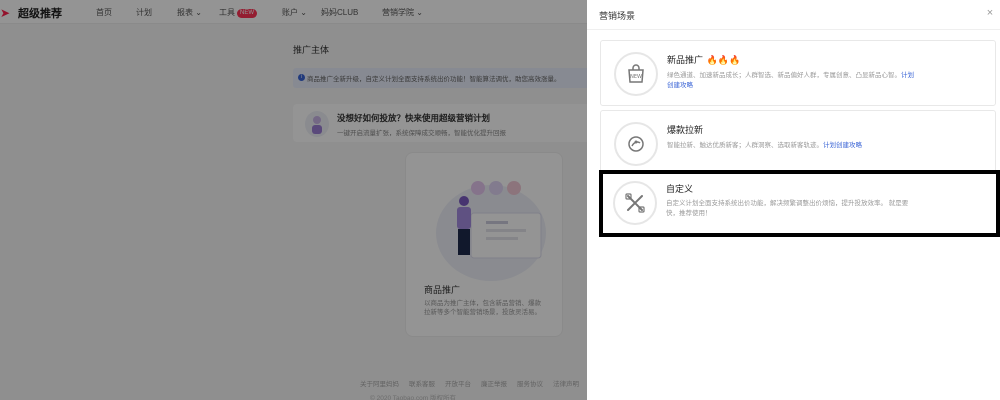 The width and height of the screenshot is (1000, 400). What do you see at coordinates (723, 60) in the screenshot?
I see `fire-icon: 🔥🔥🔥` at bounding box center [723, 60].